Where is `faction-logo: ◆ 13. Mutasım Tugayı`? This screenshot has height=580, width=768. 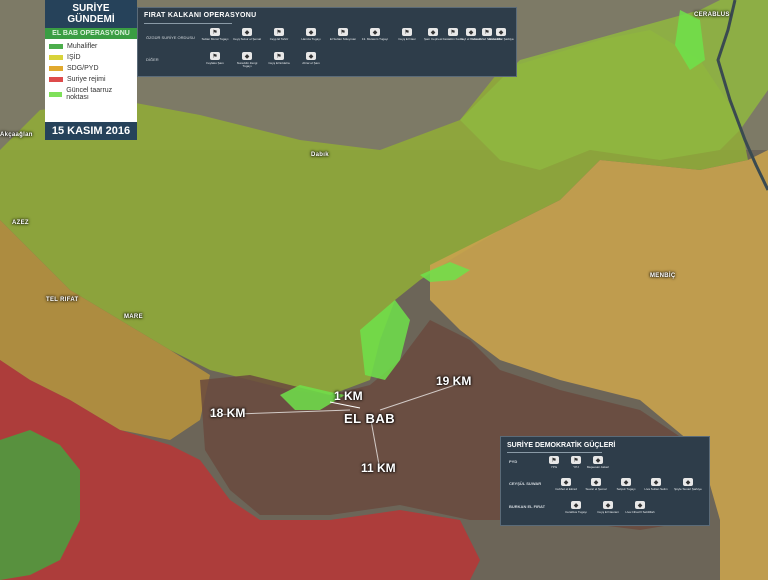
faction-logo: ◆ 13. Mutasım Tugayı is located at coordinates (375, 34).